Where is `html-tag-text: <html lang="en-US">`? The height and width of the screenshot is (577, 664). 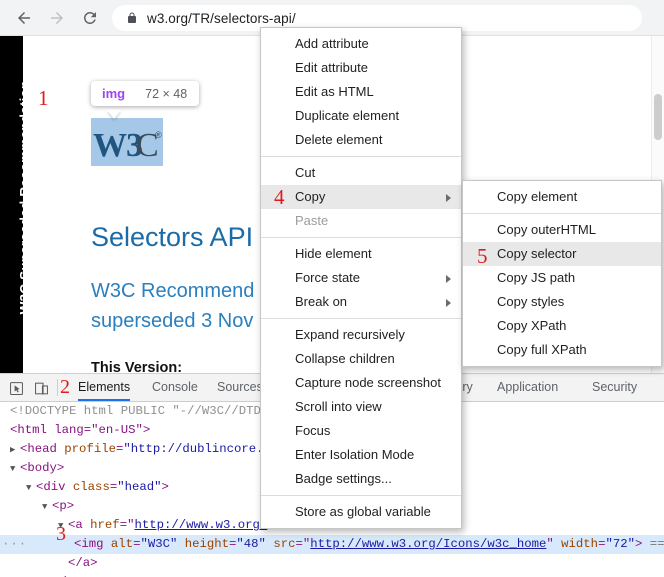
html-tag-text: <html lang="en-US"> is located at coordinates (80, 430).